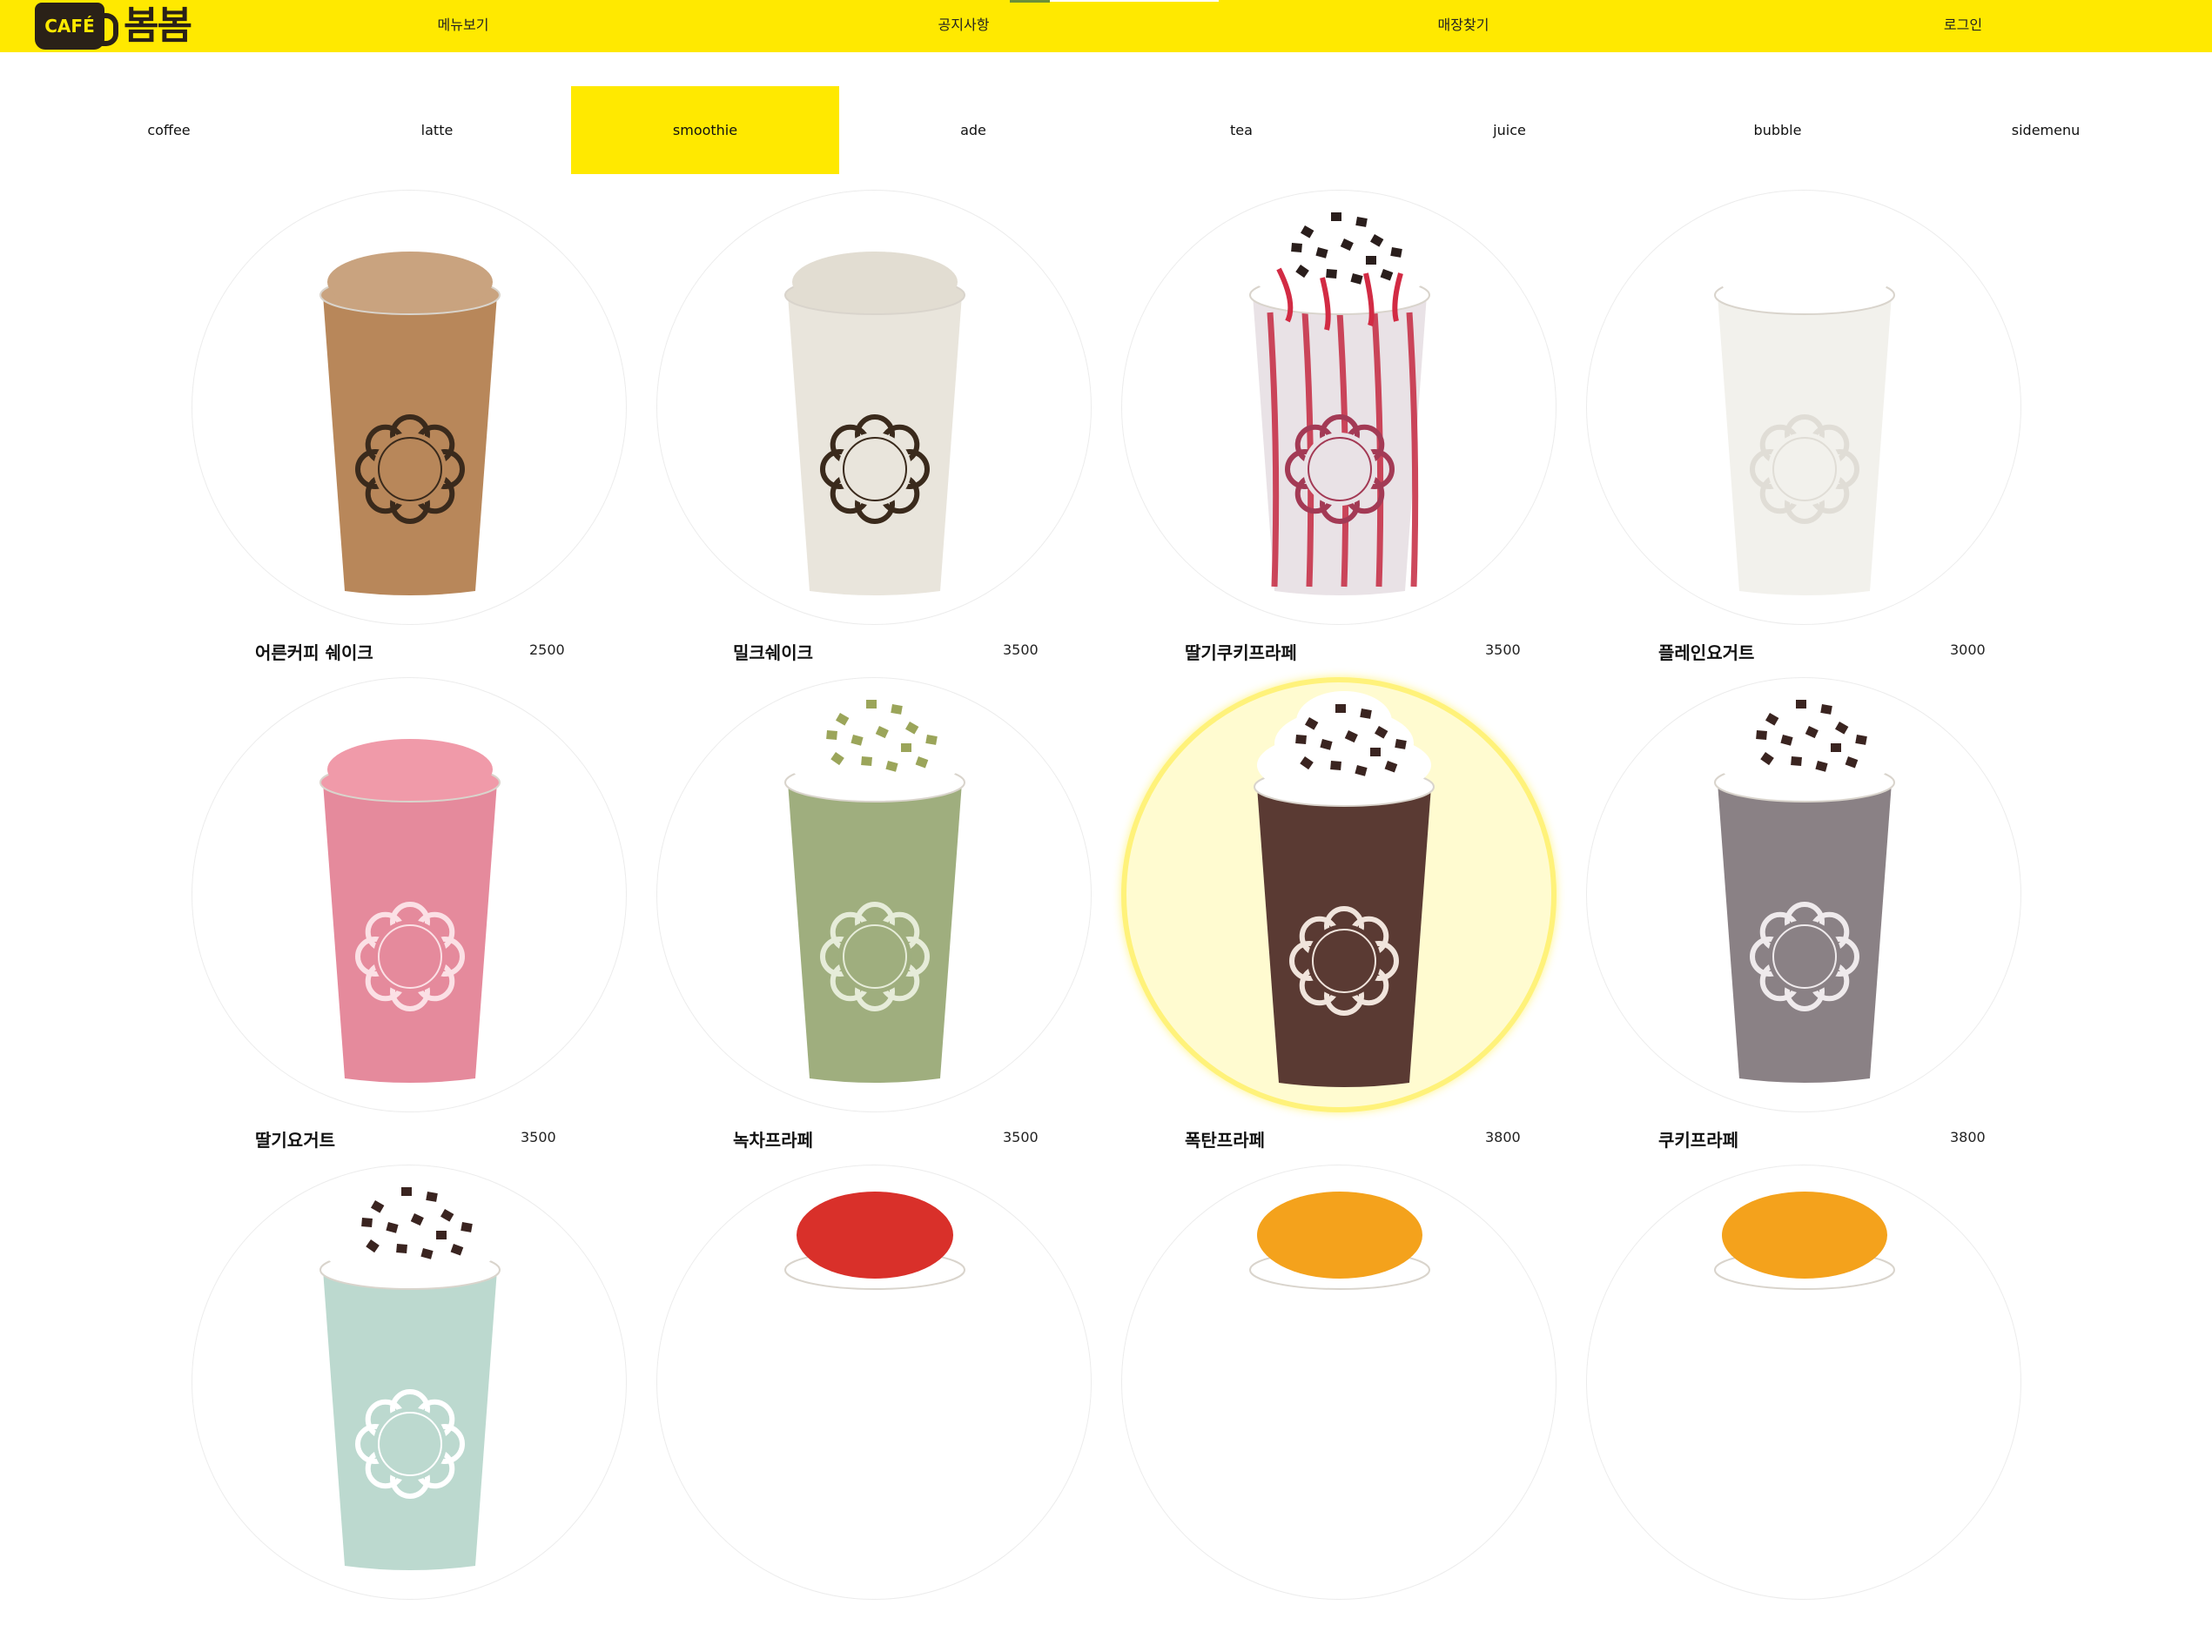 This screenshot has width=2212, height=1652. I want to click on main-nav: 메뉴보기 공지사항 매장찾기 로그인, so click(1106, 26).